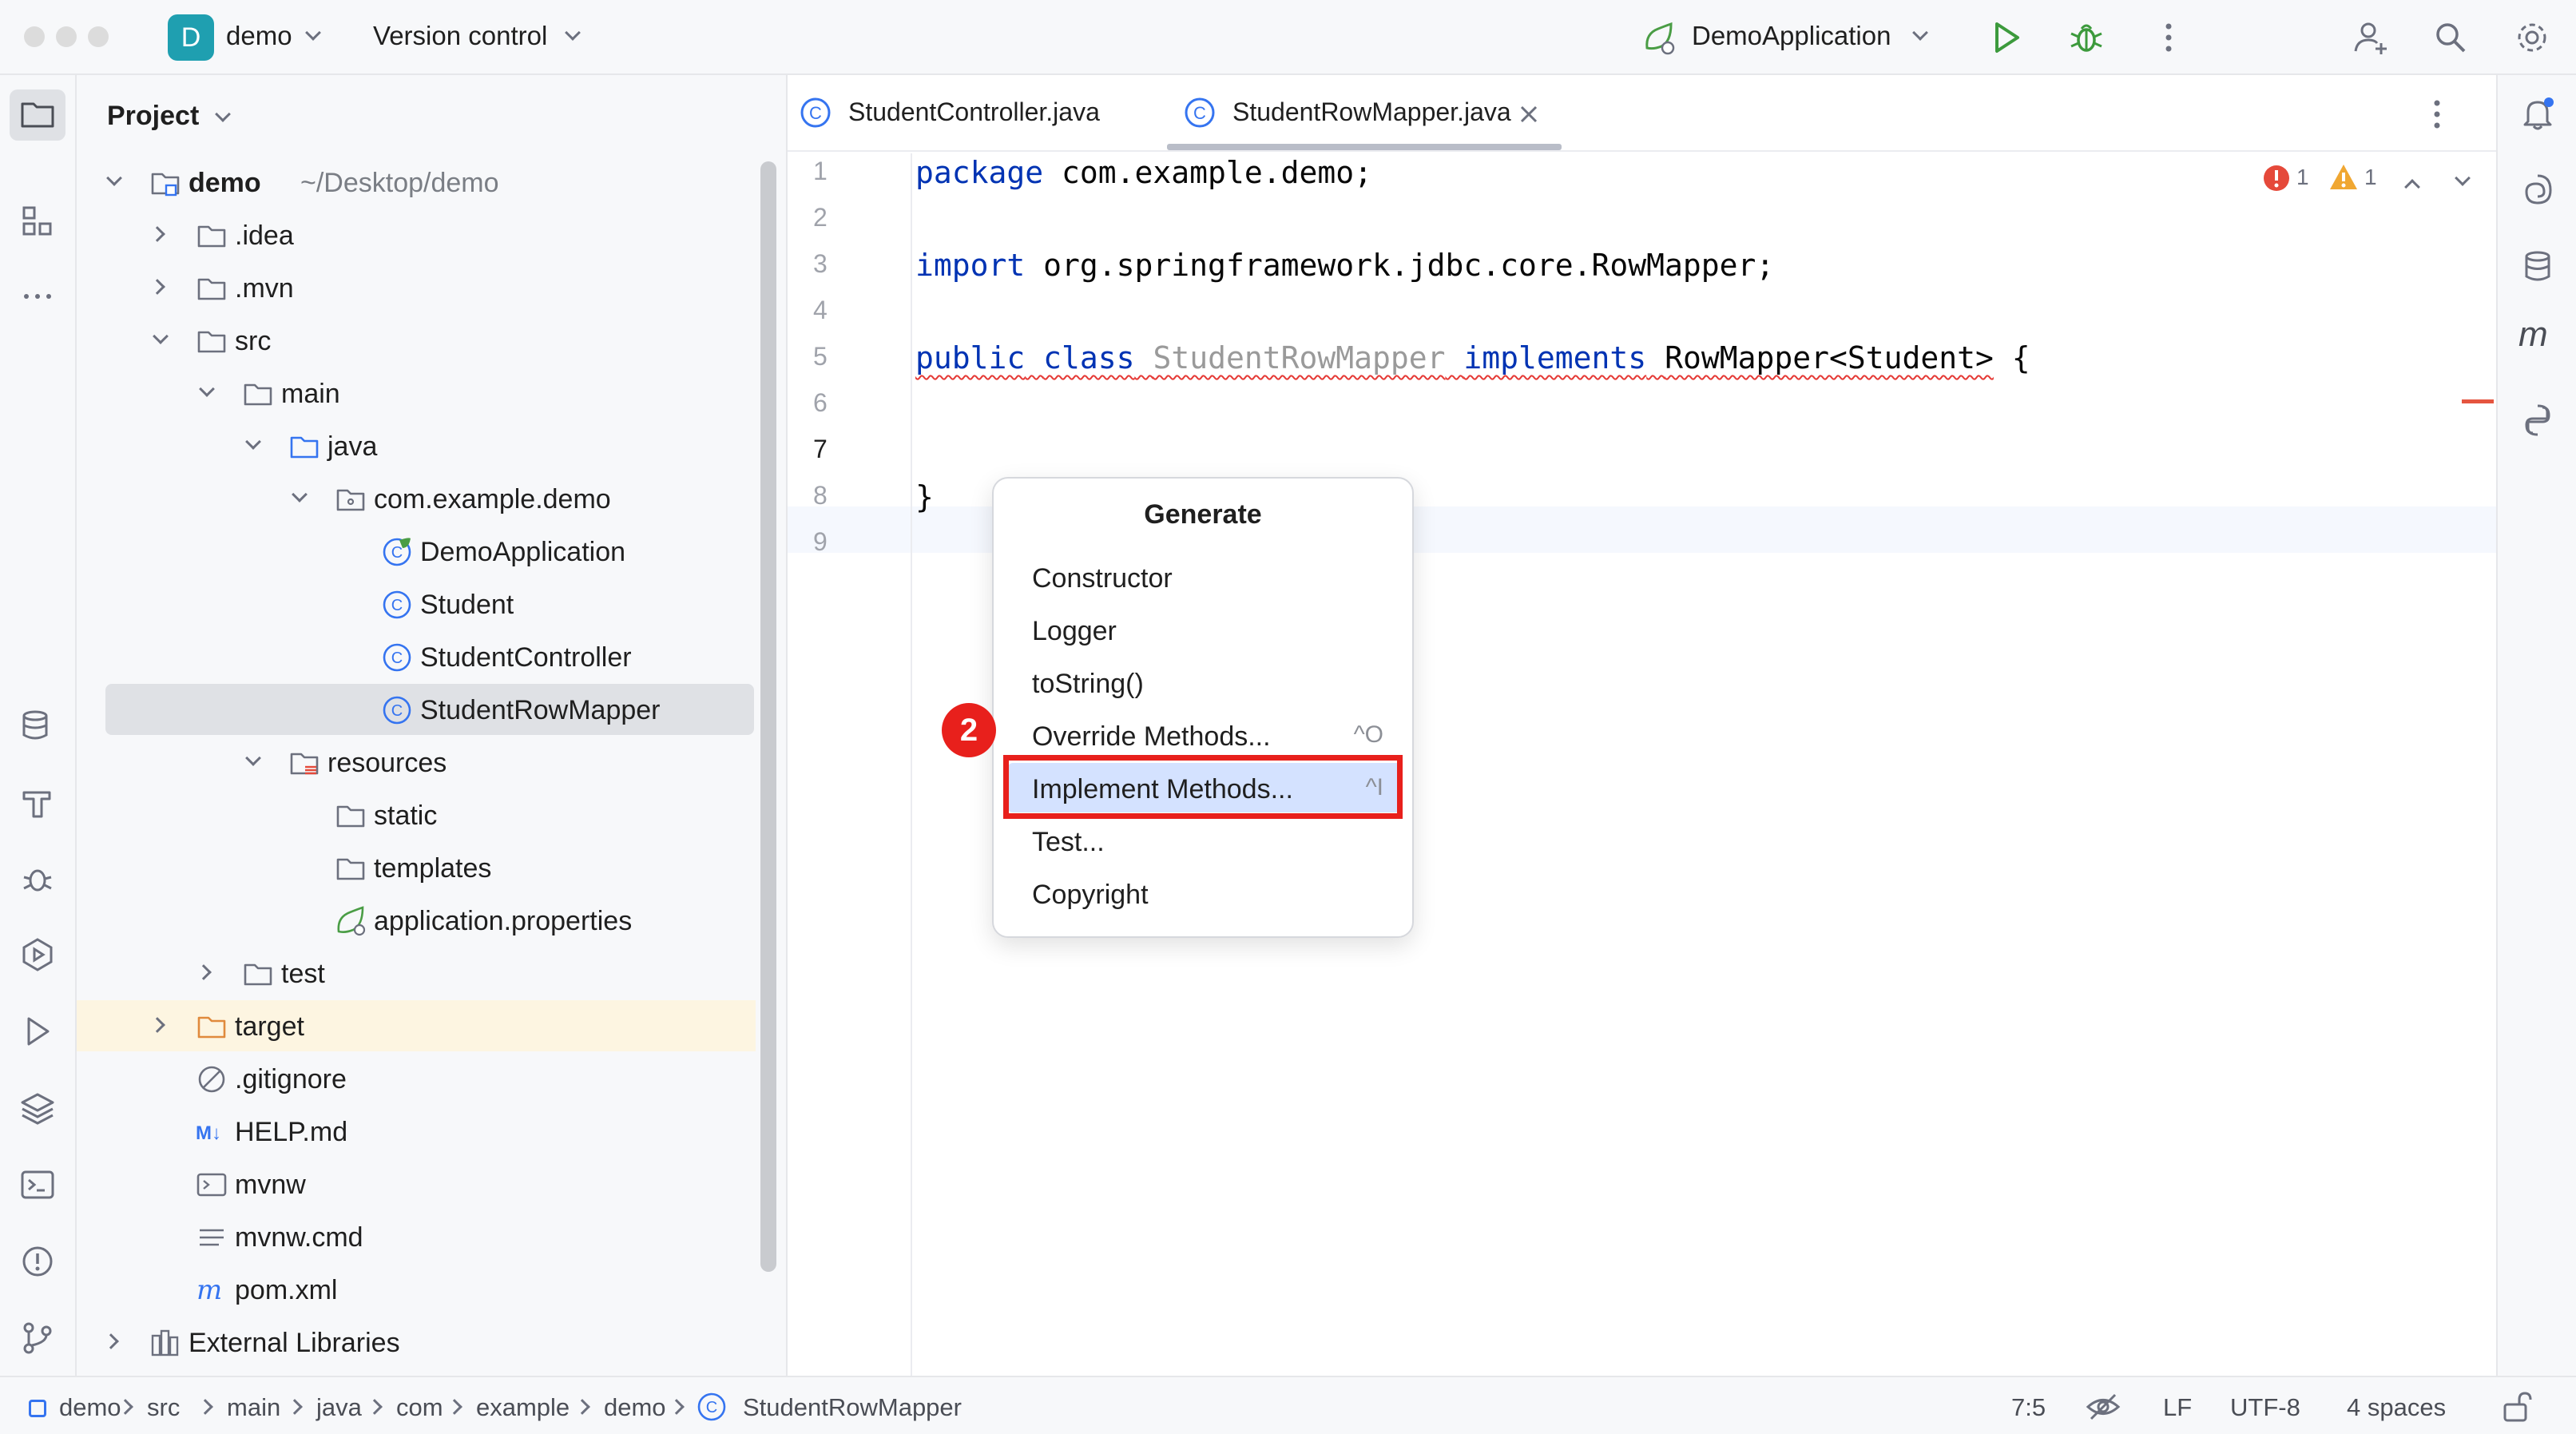 This screenshot has width=2576, height=1434. What do you see at coordinates (1204, 735) in the screenshot?
I see `menu-item-override-methods: Override Methods... ^O` at bounding box center [1204, 735].